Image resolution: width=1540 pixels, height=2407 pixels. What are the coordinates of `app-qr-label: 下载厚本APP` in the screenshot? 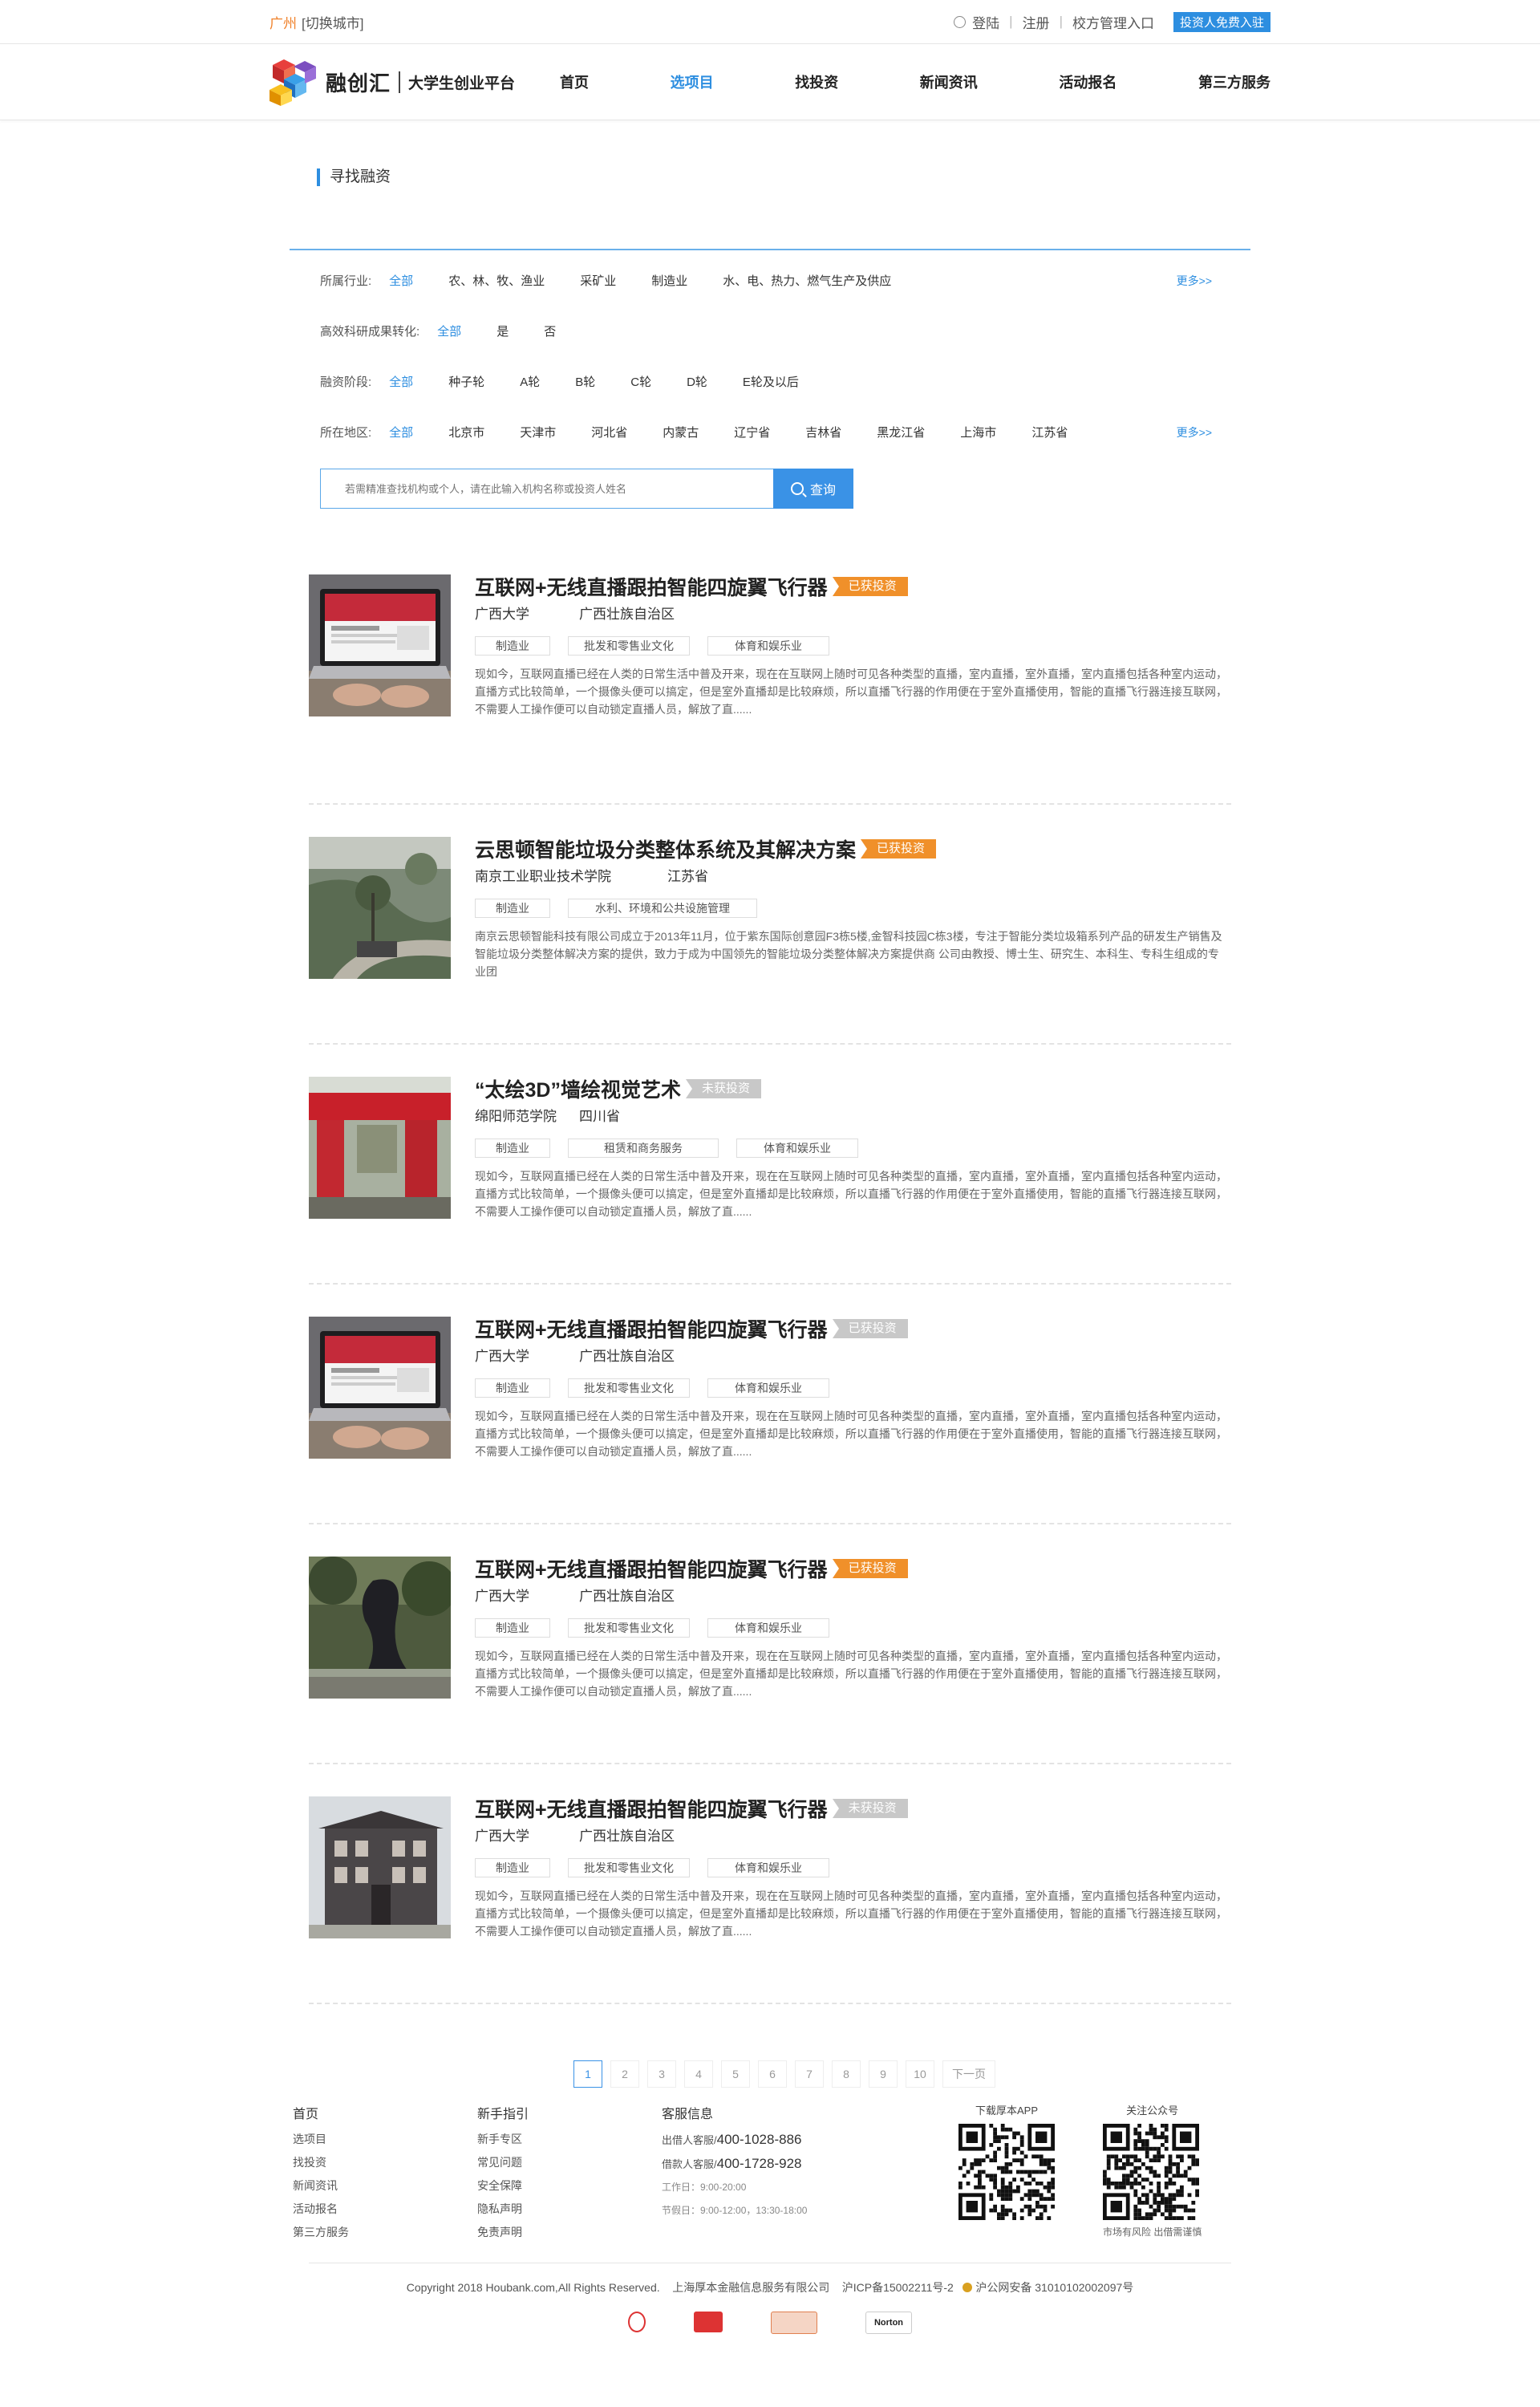 It's located at (1007, 2111).